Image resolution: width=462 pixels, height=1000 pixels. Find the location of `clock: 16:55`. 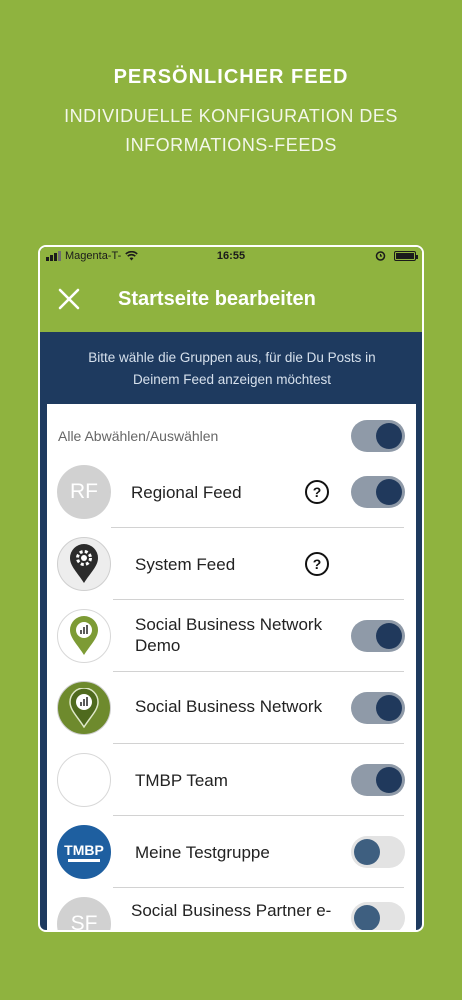

clock: 16:55 is located at coordinates (231, 256).